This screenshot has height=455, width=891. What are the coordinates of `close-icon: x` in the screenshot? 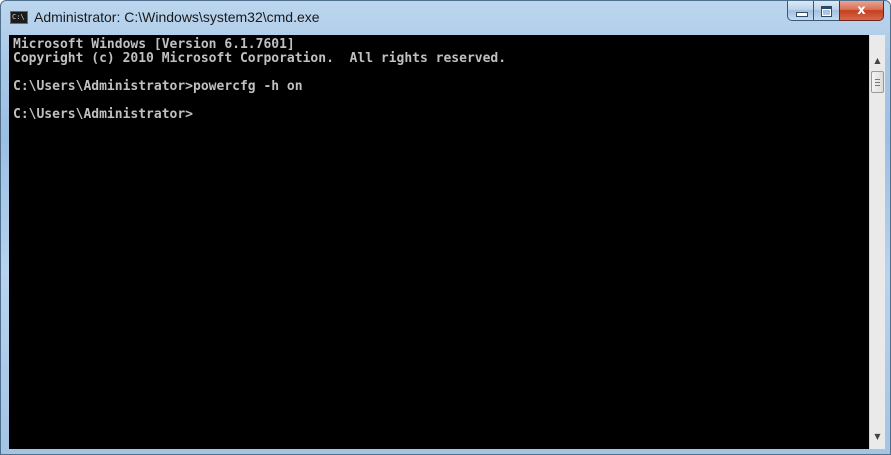 It's located at (861, 10).